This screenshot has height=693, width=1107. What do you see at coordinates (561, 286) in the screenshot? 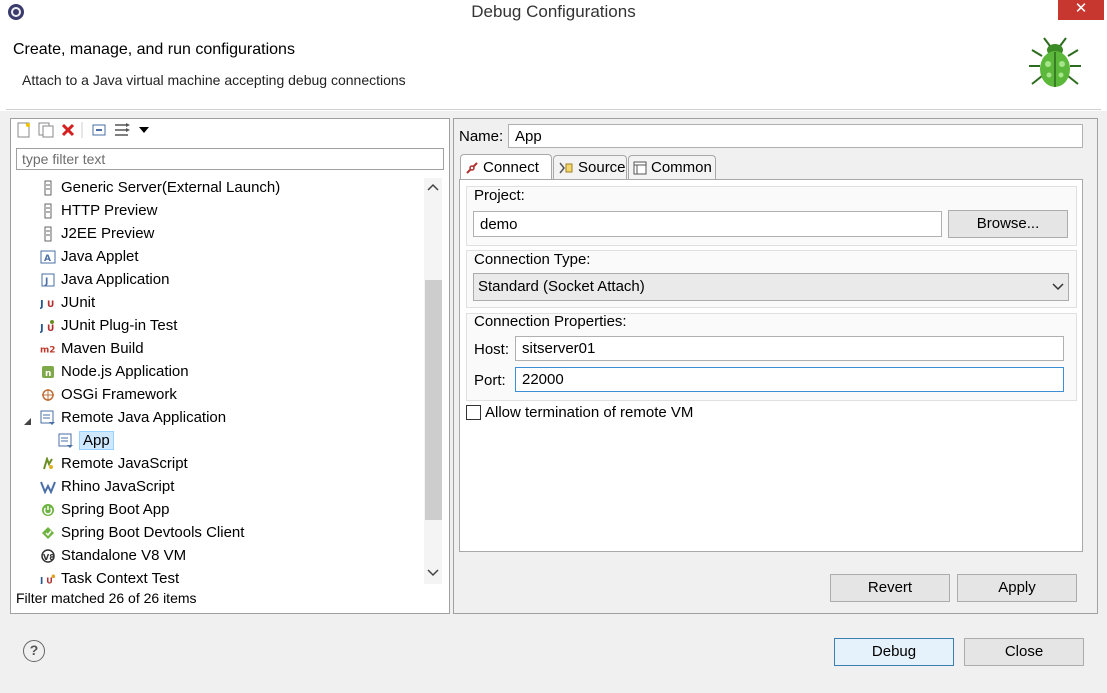
I see `connection-type-value: Standard (Socket Attach)` at bounding box center [561, 286].